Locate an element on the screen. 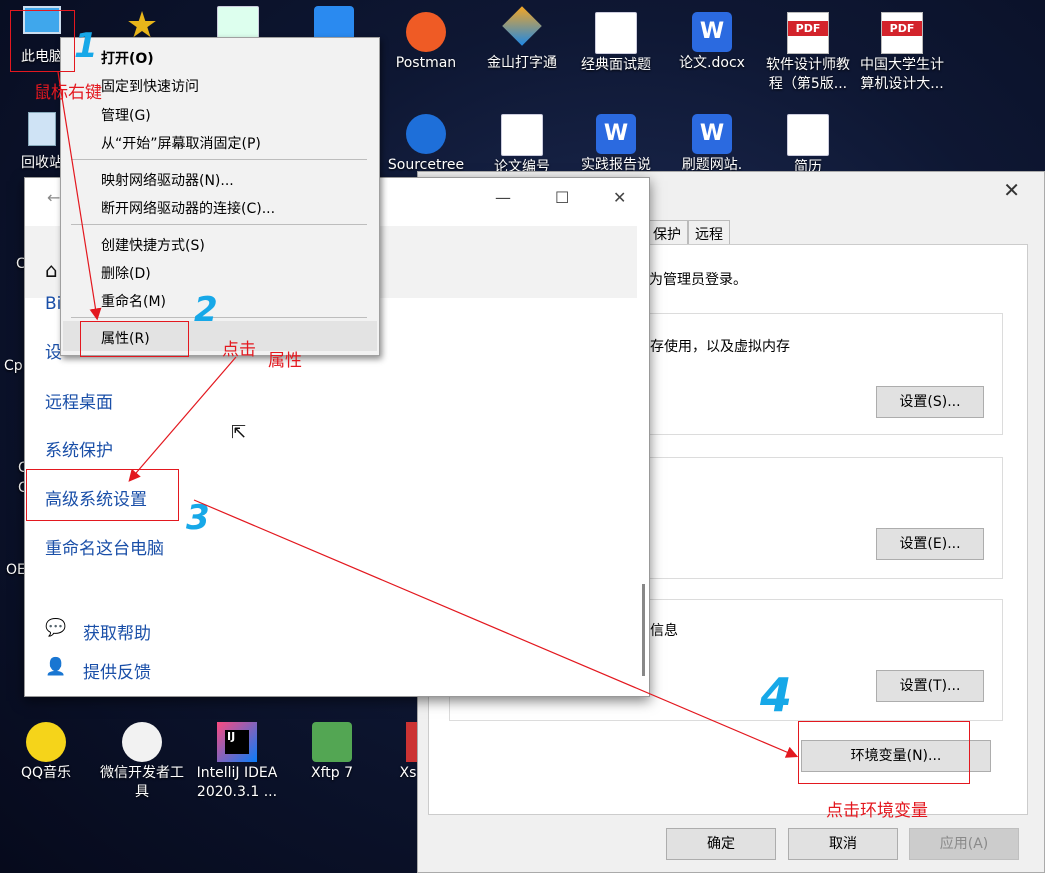  arrow-to-properties is located at coordinates (79, 196).